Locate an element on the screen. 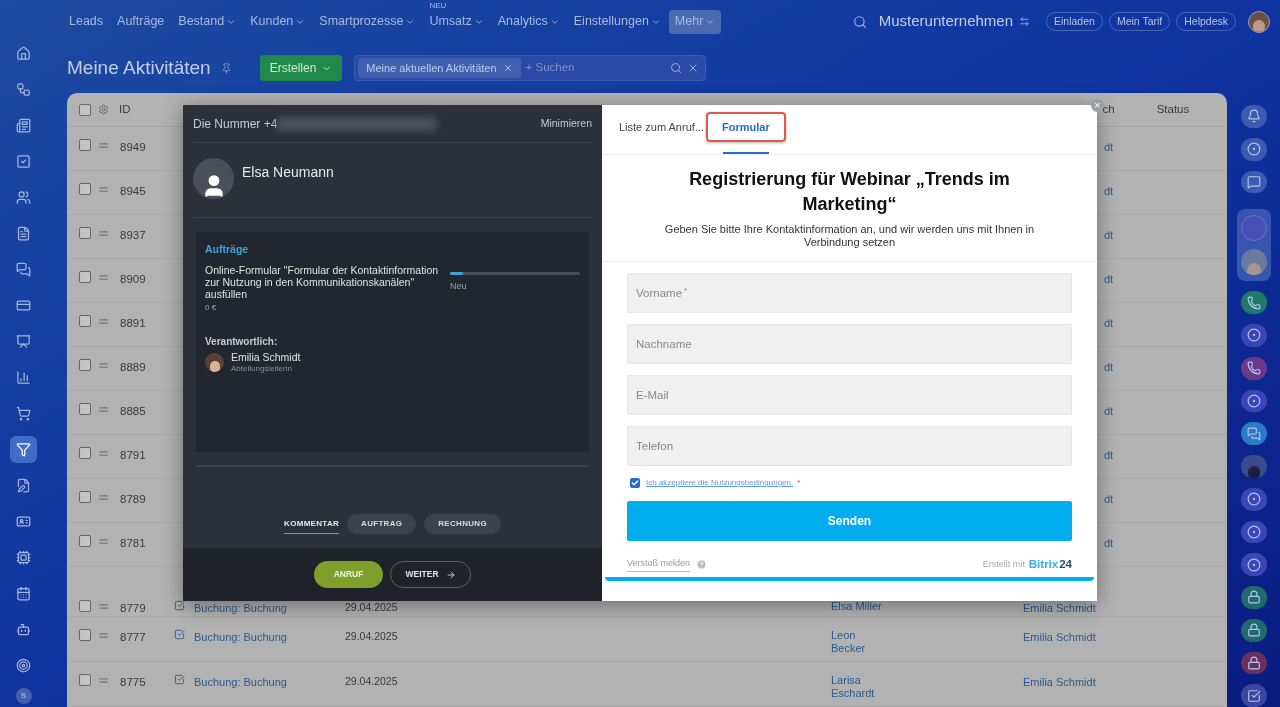  submit-button: Senden is located at coordinates (849, 521).